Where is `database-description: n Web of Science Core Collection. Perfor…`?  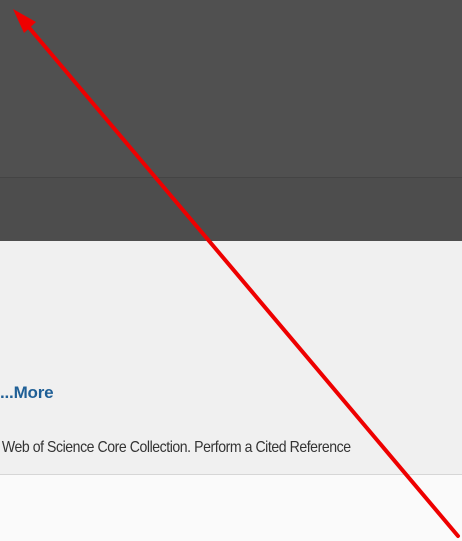 database-description: n Web of Science Core Collection. Perfor… is located at coordinates (175, 447).